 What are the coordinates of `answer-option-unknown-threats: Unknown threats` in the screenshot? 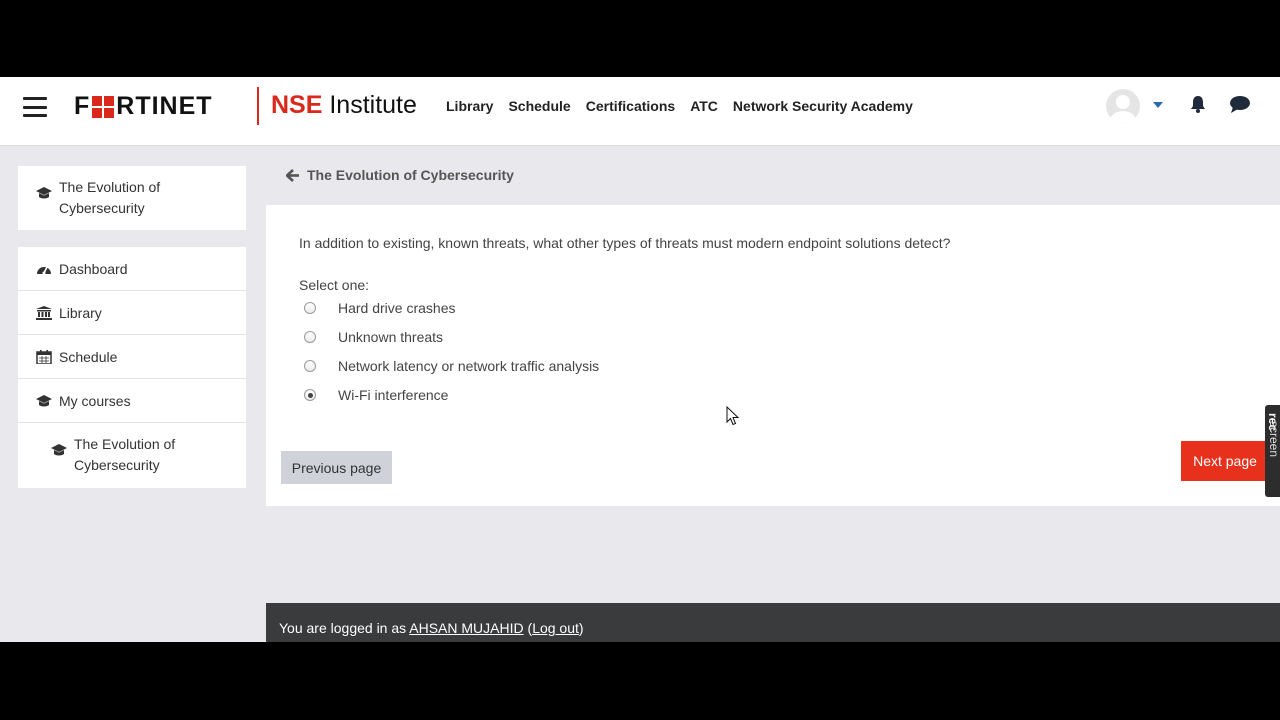 It's located at (373, 337).